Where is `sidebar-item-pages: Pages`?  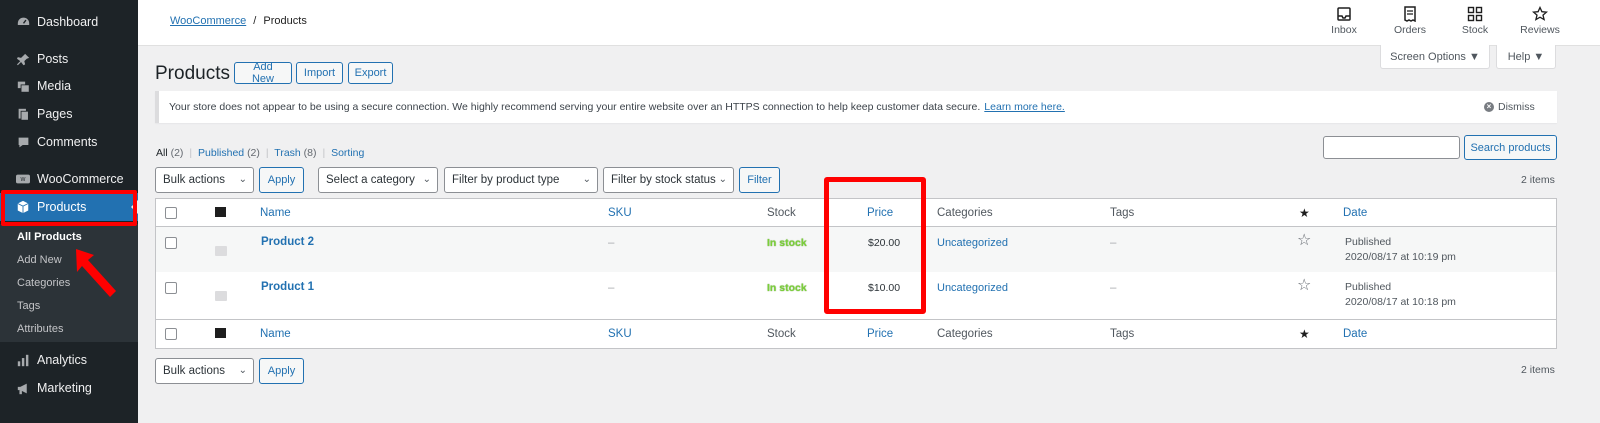 sidebar-item-pages: Pages is located at coordinates (69, 114).